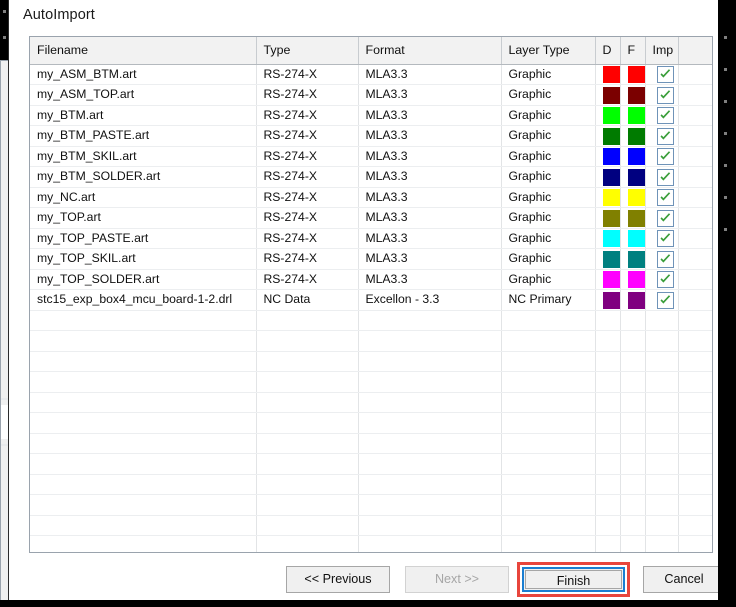  Describe the element at coordinates (548, 51) in the screenshot. I see `column-header-layer-type: Layer Type` at that location.